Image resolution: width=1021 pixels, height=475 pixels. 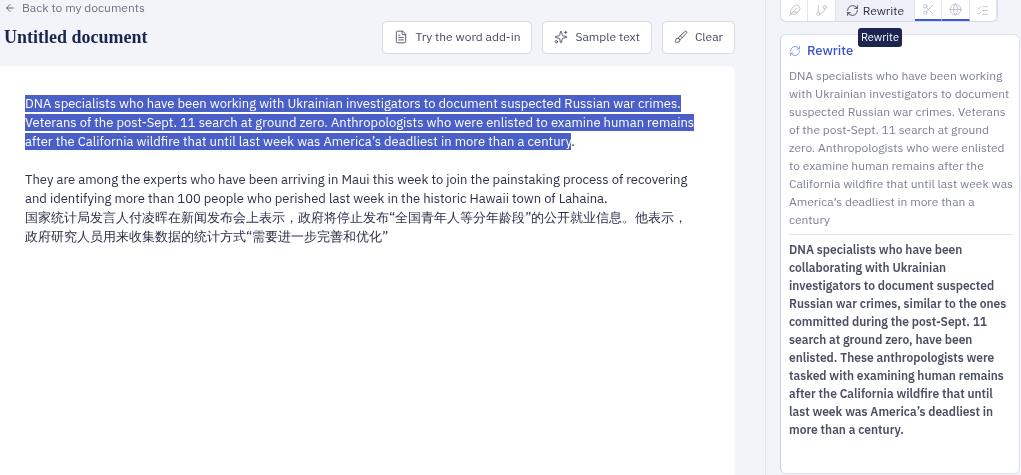 I want to click on rewrite-suggestion: DNA specialists who have been collaborating with Ukrainian investigators to document suspected Russian war crimes, similar to the ones committed during the post-Sept. 11 search at ground zero, have been enlisted. These anthropologists were tasked with examining human remains after the California wildfire that until last week was America’s deadliest in more than a century., so click(x=898, y=339).